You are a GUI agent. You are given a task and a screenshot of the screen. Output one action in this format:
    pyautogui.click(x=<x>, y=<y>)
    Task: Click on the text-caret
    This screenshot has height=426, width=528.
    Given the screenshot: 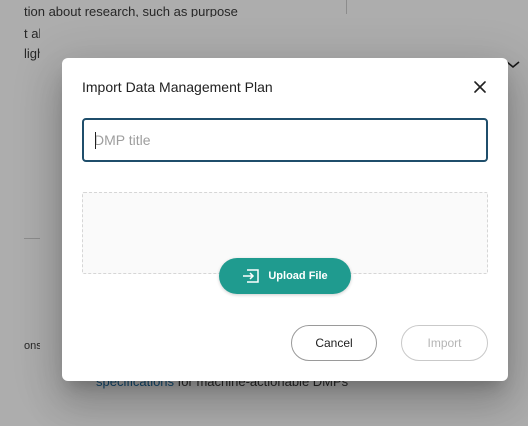 What is the action you would take?
    pyautogui.click(x=95, y=140)
    